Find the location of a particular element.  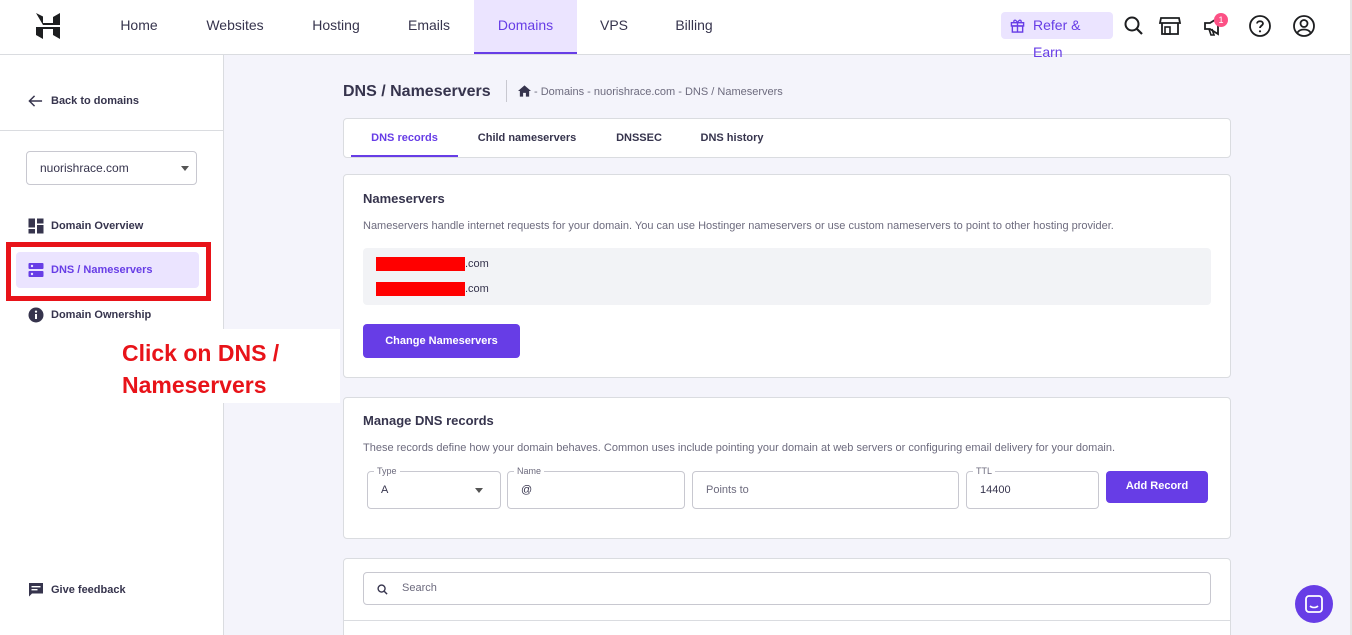

chat-button is located at coordinates (1314, 604).